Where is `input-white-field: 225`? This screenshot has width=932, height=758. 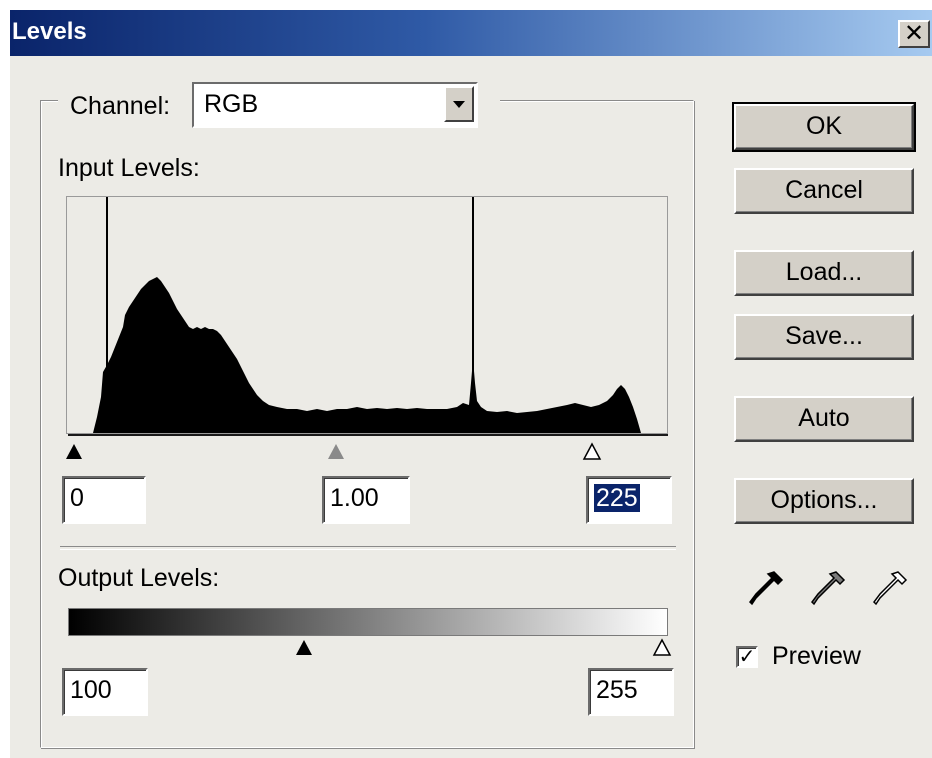
input-white-field: 225 is located at coordinates (629, 500).